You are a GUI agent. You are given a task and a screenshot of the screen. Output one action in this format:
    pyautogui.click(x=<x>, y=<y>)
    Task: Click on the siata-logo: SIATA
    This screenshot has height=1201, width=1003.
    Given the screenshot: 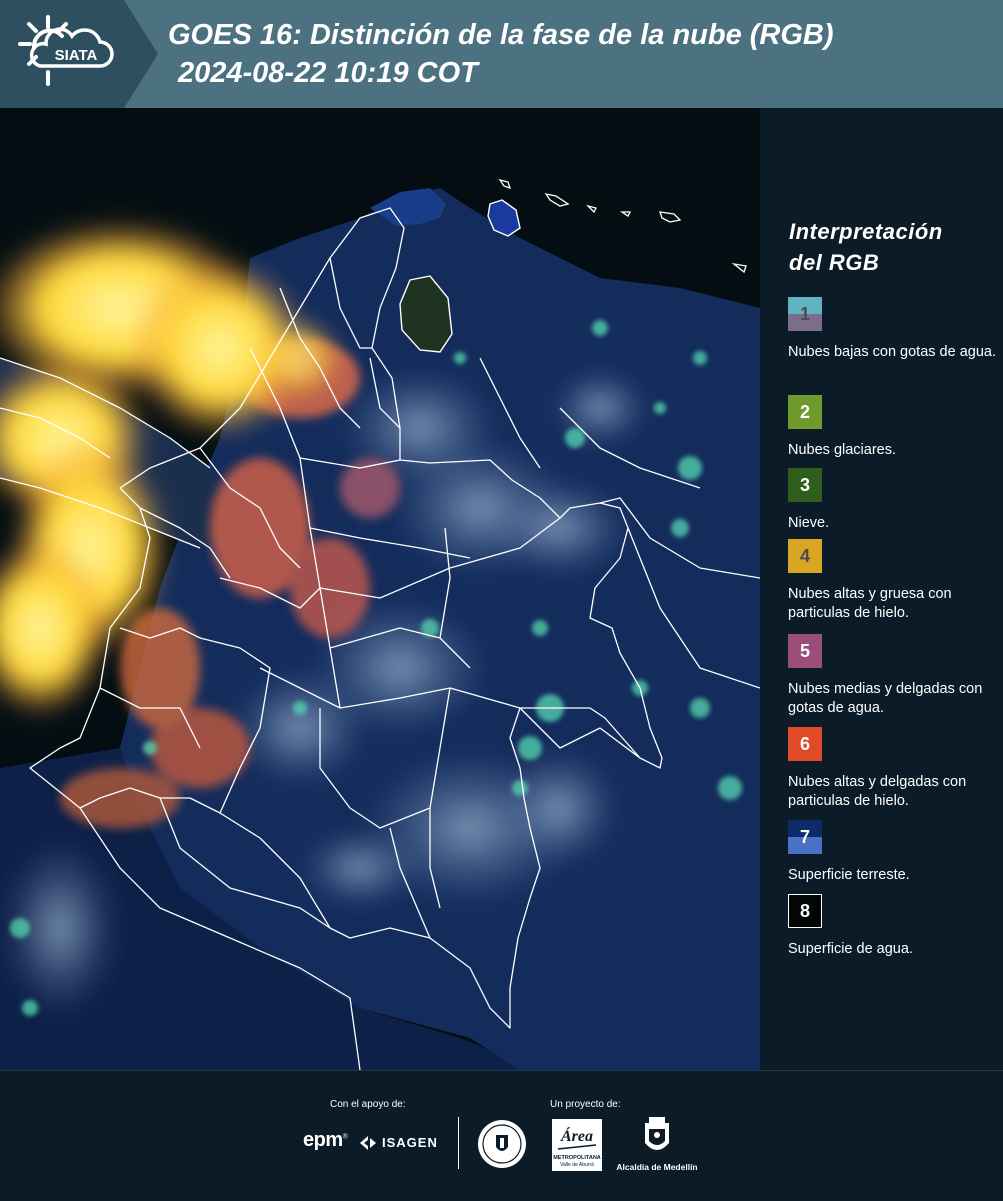 What is the action you would take?
    pyautogui.click(x=79, y=54)
    